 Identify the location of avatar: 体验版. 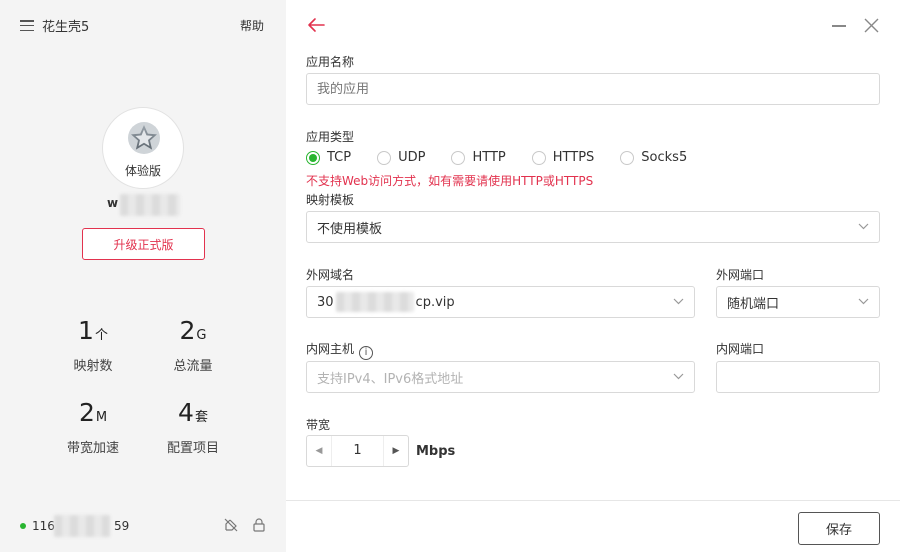
(143, 148).